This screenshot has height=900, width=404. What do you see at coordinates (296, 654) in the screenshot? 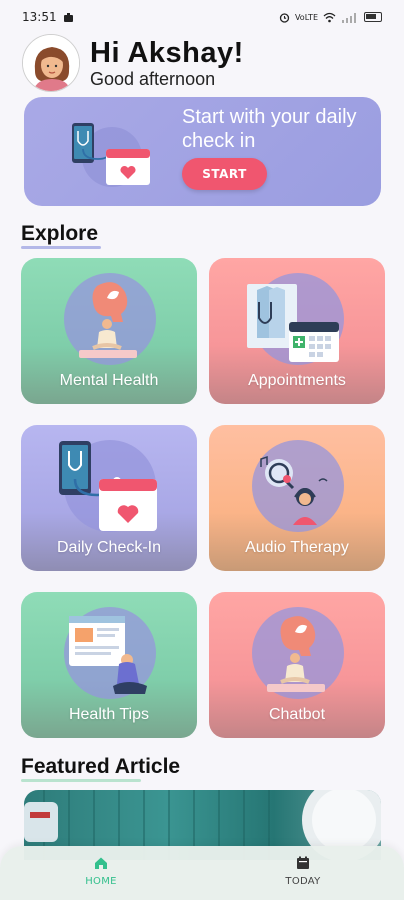
I see `chatbot-icon` at bounding box center [296, 654].